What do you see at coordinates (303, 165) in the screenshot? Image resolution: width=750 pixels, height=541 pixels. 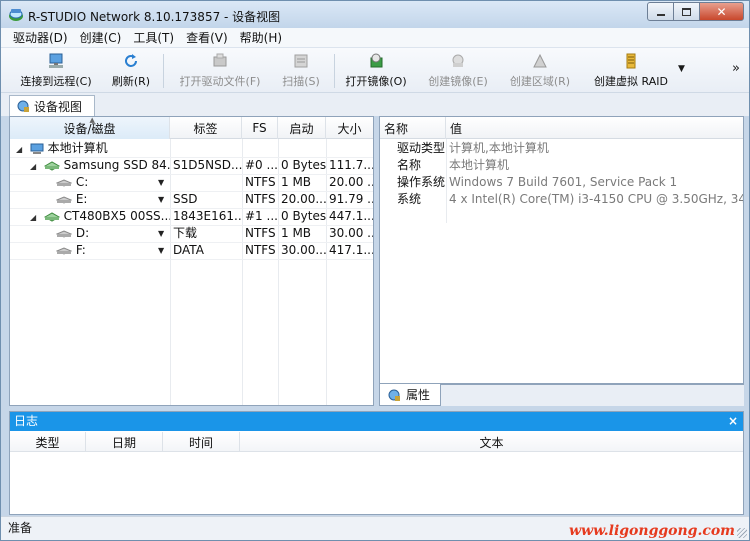 I see `device-boot: 0 Bytes` at bounding box center [303, 165].